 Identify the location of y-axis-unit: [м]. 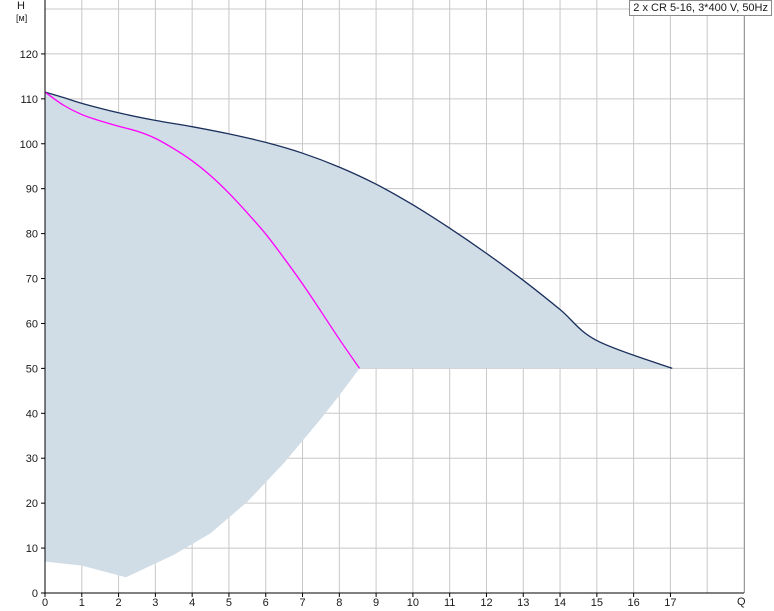
(21, 18).